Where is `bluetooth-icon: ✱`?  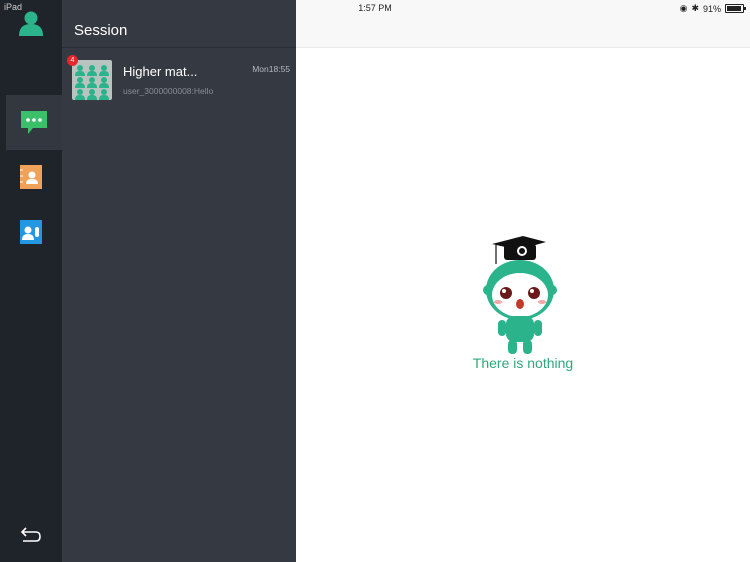
bluetooth-icon: ✱ is located at coordinates (695, 8).